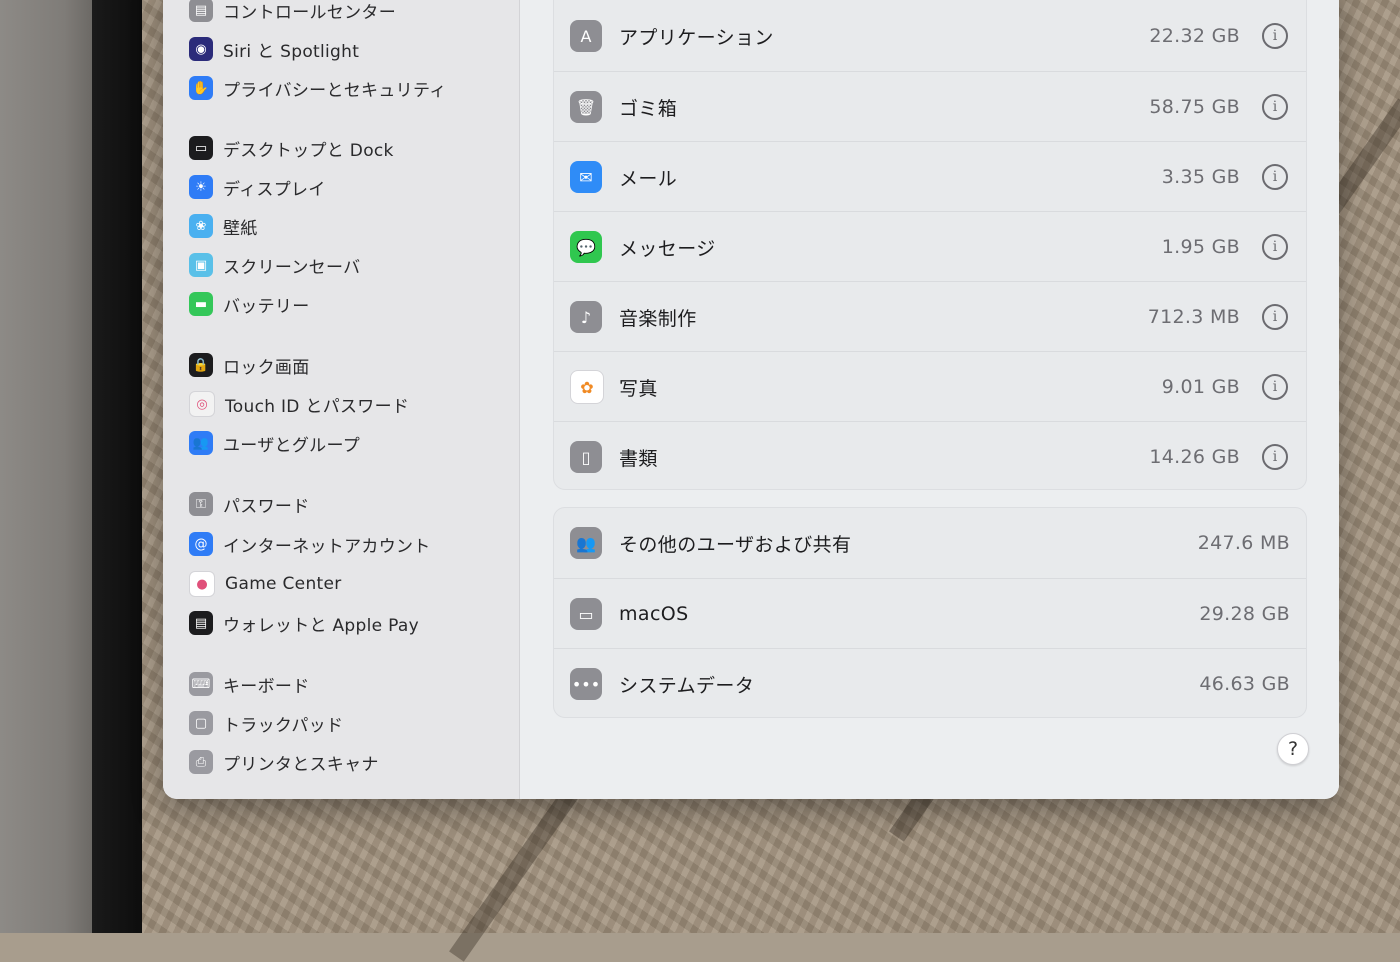 Image resolution: width=1400 pixels, height=962 pixels. What do you see at coordinates (201, 504) in the screenshot?
I see `key-icon: ⚿` at bounding box center [201, 504].